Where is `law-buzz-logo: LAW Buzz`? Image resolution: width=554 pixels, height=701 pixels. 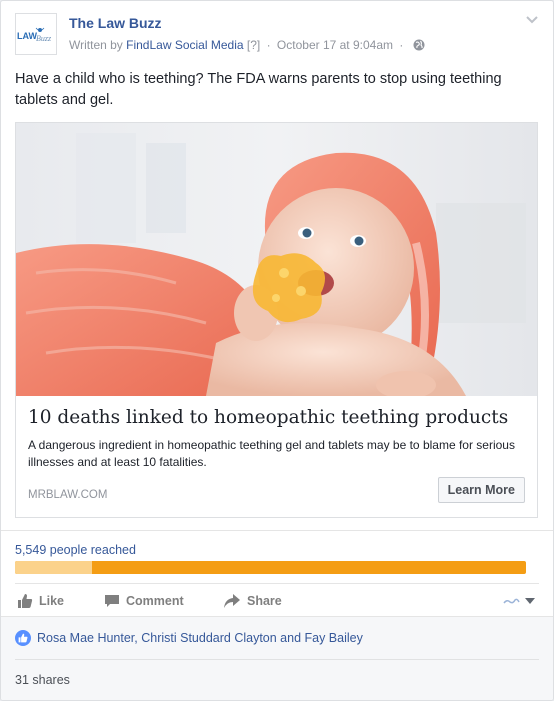
law-buzz-logo: LAW Buzz is located at coordinates (34, 35).